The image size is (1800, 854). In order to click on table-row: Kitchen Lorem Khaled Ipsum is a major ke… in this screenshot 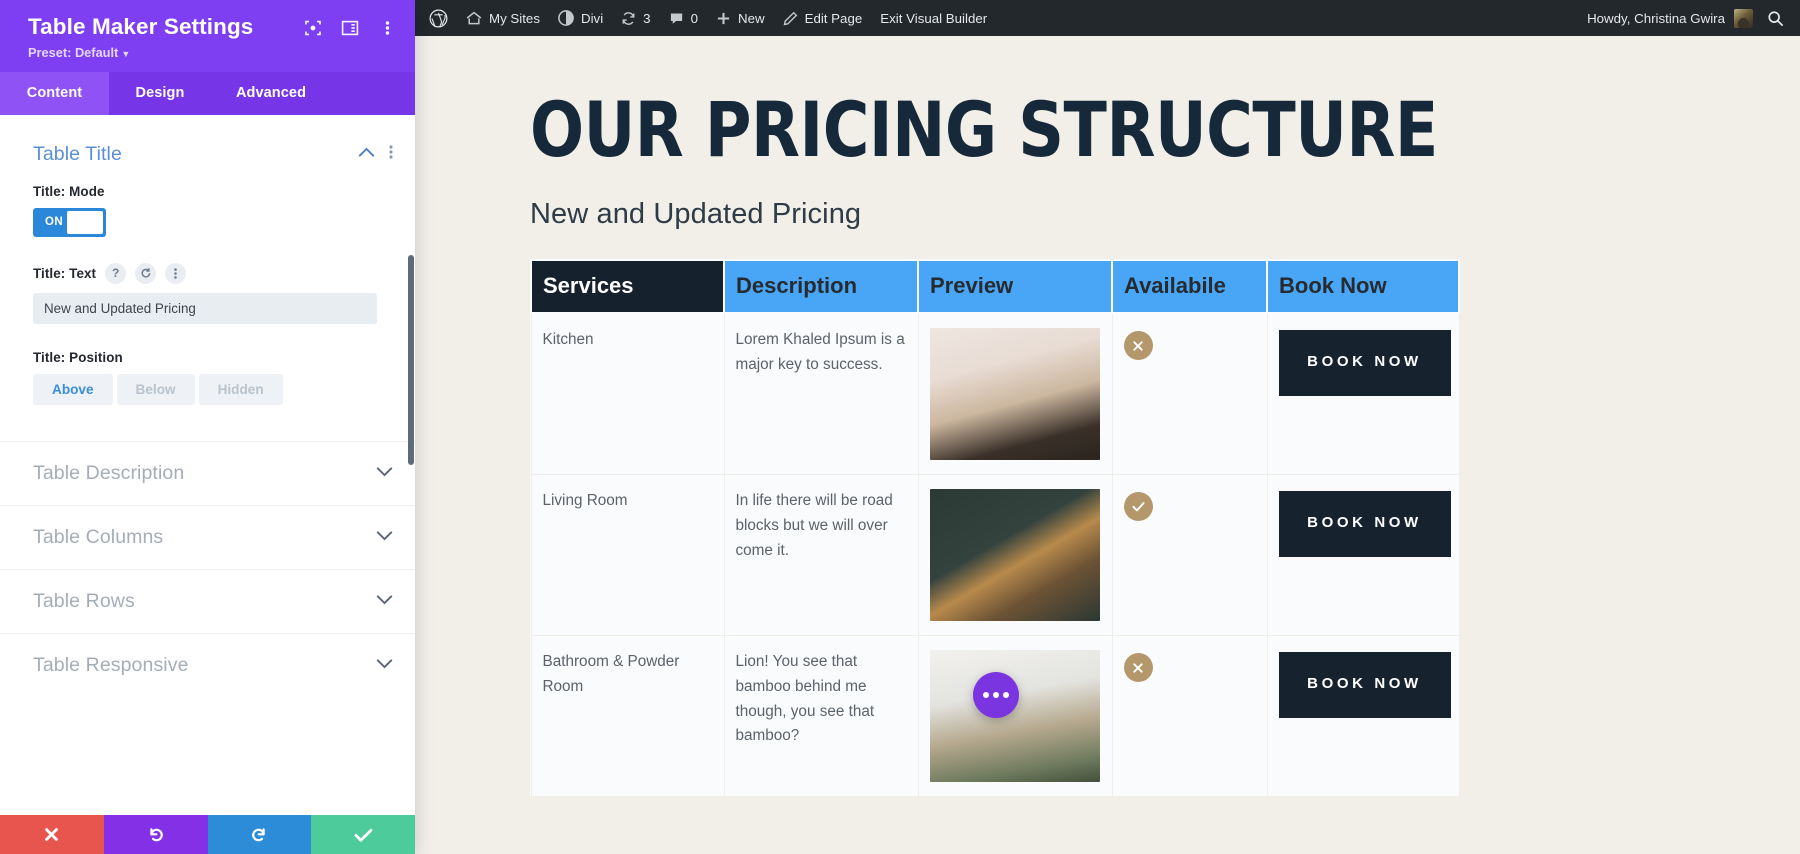, I will do `click(995, 393)`.